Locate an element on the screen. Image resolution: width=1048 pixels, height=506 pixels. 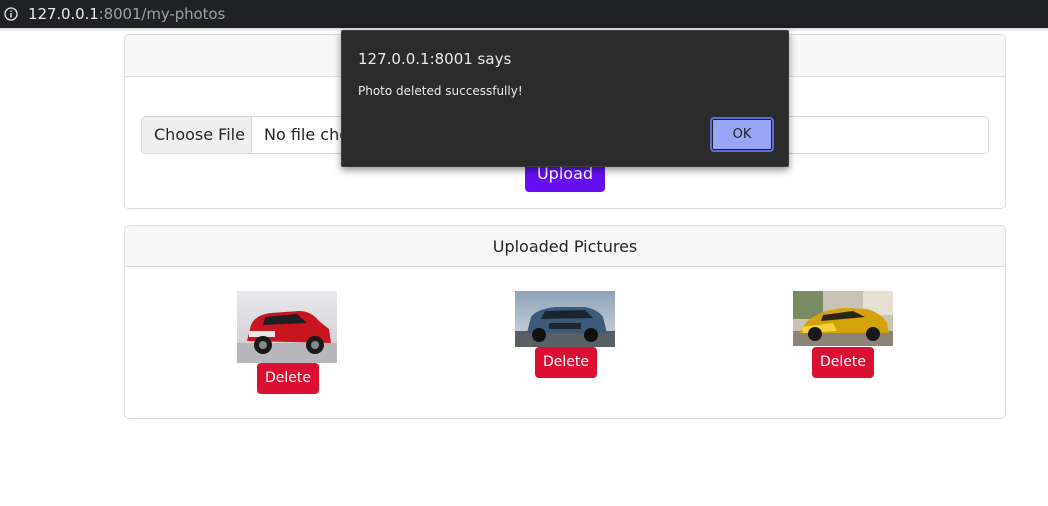
choose-file-button: Choose File is located at coordinates (197, 135).